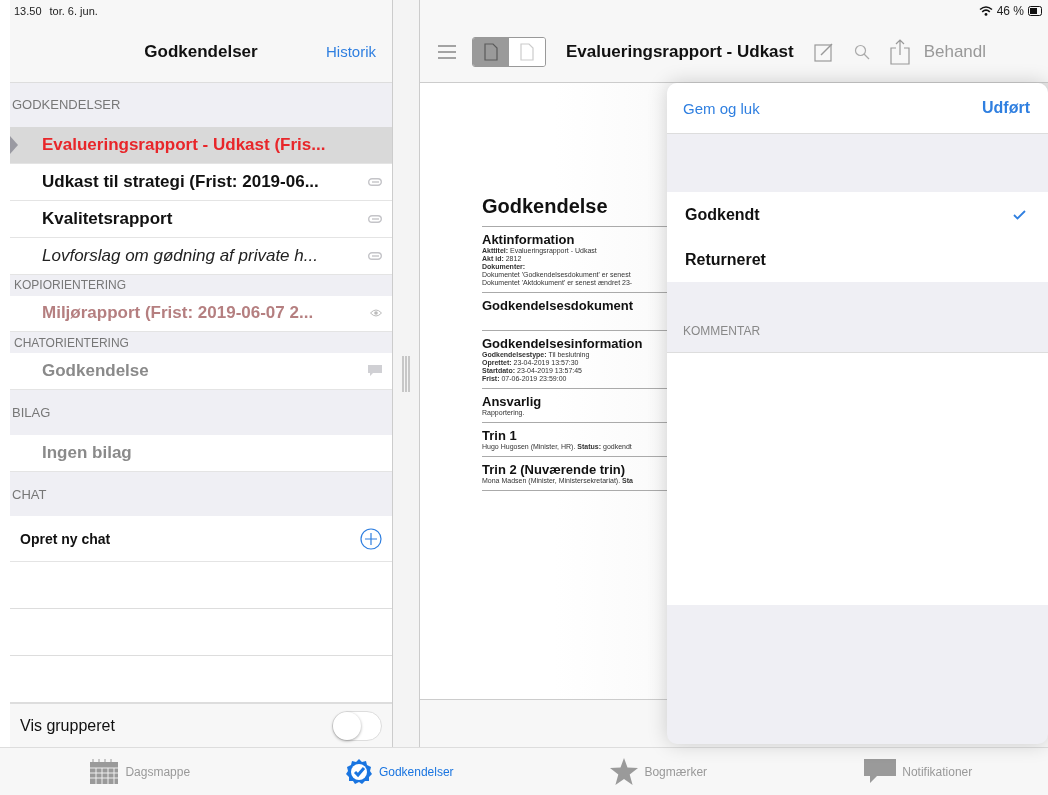  I want to click on document-title: Evalueringsrapport - Udkast, so click(680, 52).